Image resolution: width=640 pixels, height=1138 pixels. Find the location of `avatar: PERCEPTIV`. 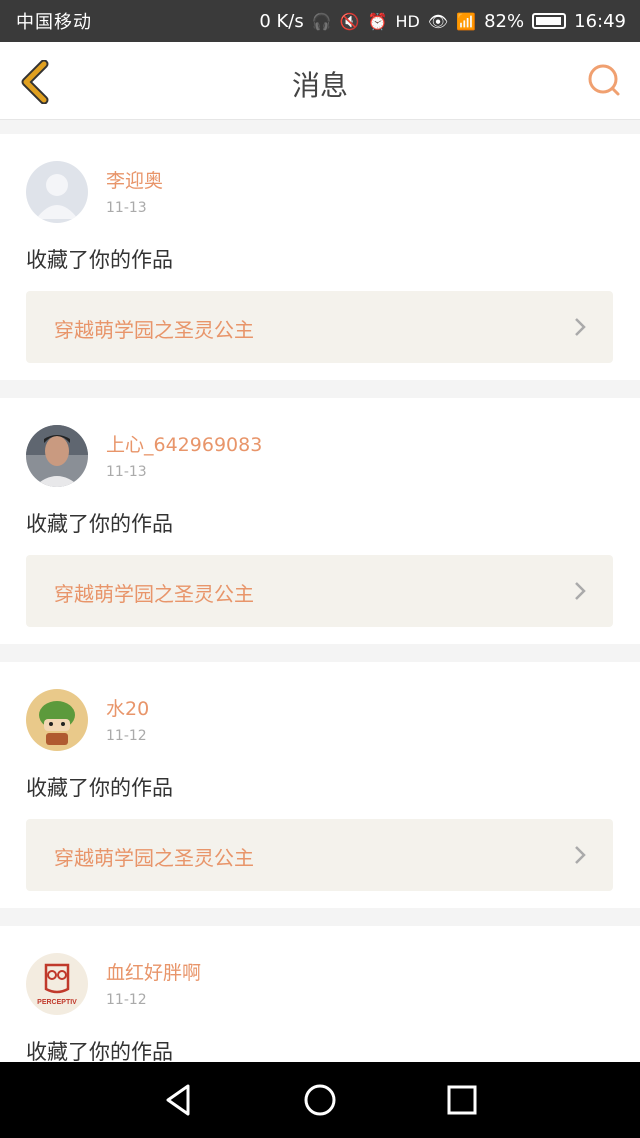

avatar: PERCEPTIV is located at coordinates (57, 984).